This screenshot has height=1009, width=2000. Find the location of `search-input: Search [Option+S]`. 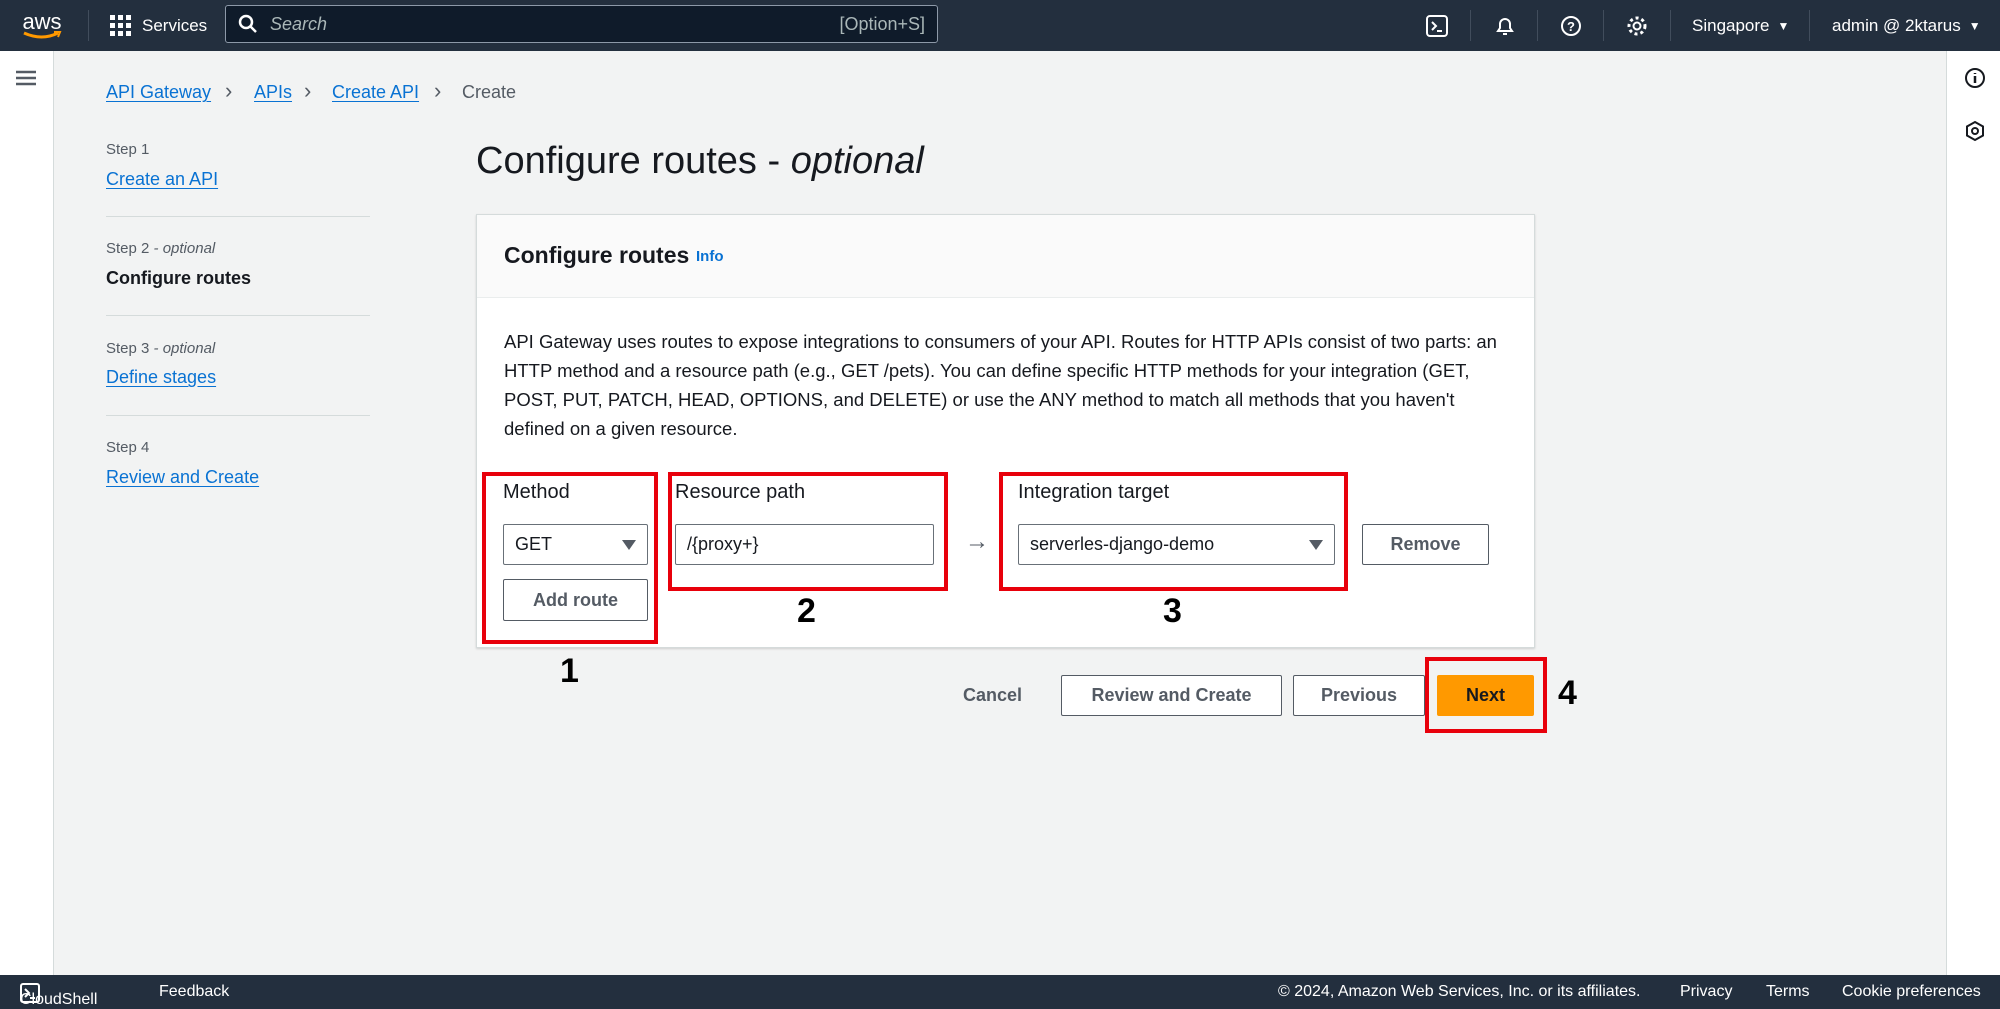

search-input: Search [Option+S] is located at coordinates (581, 24).